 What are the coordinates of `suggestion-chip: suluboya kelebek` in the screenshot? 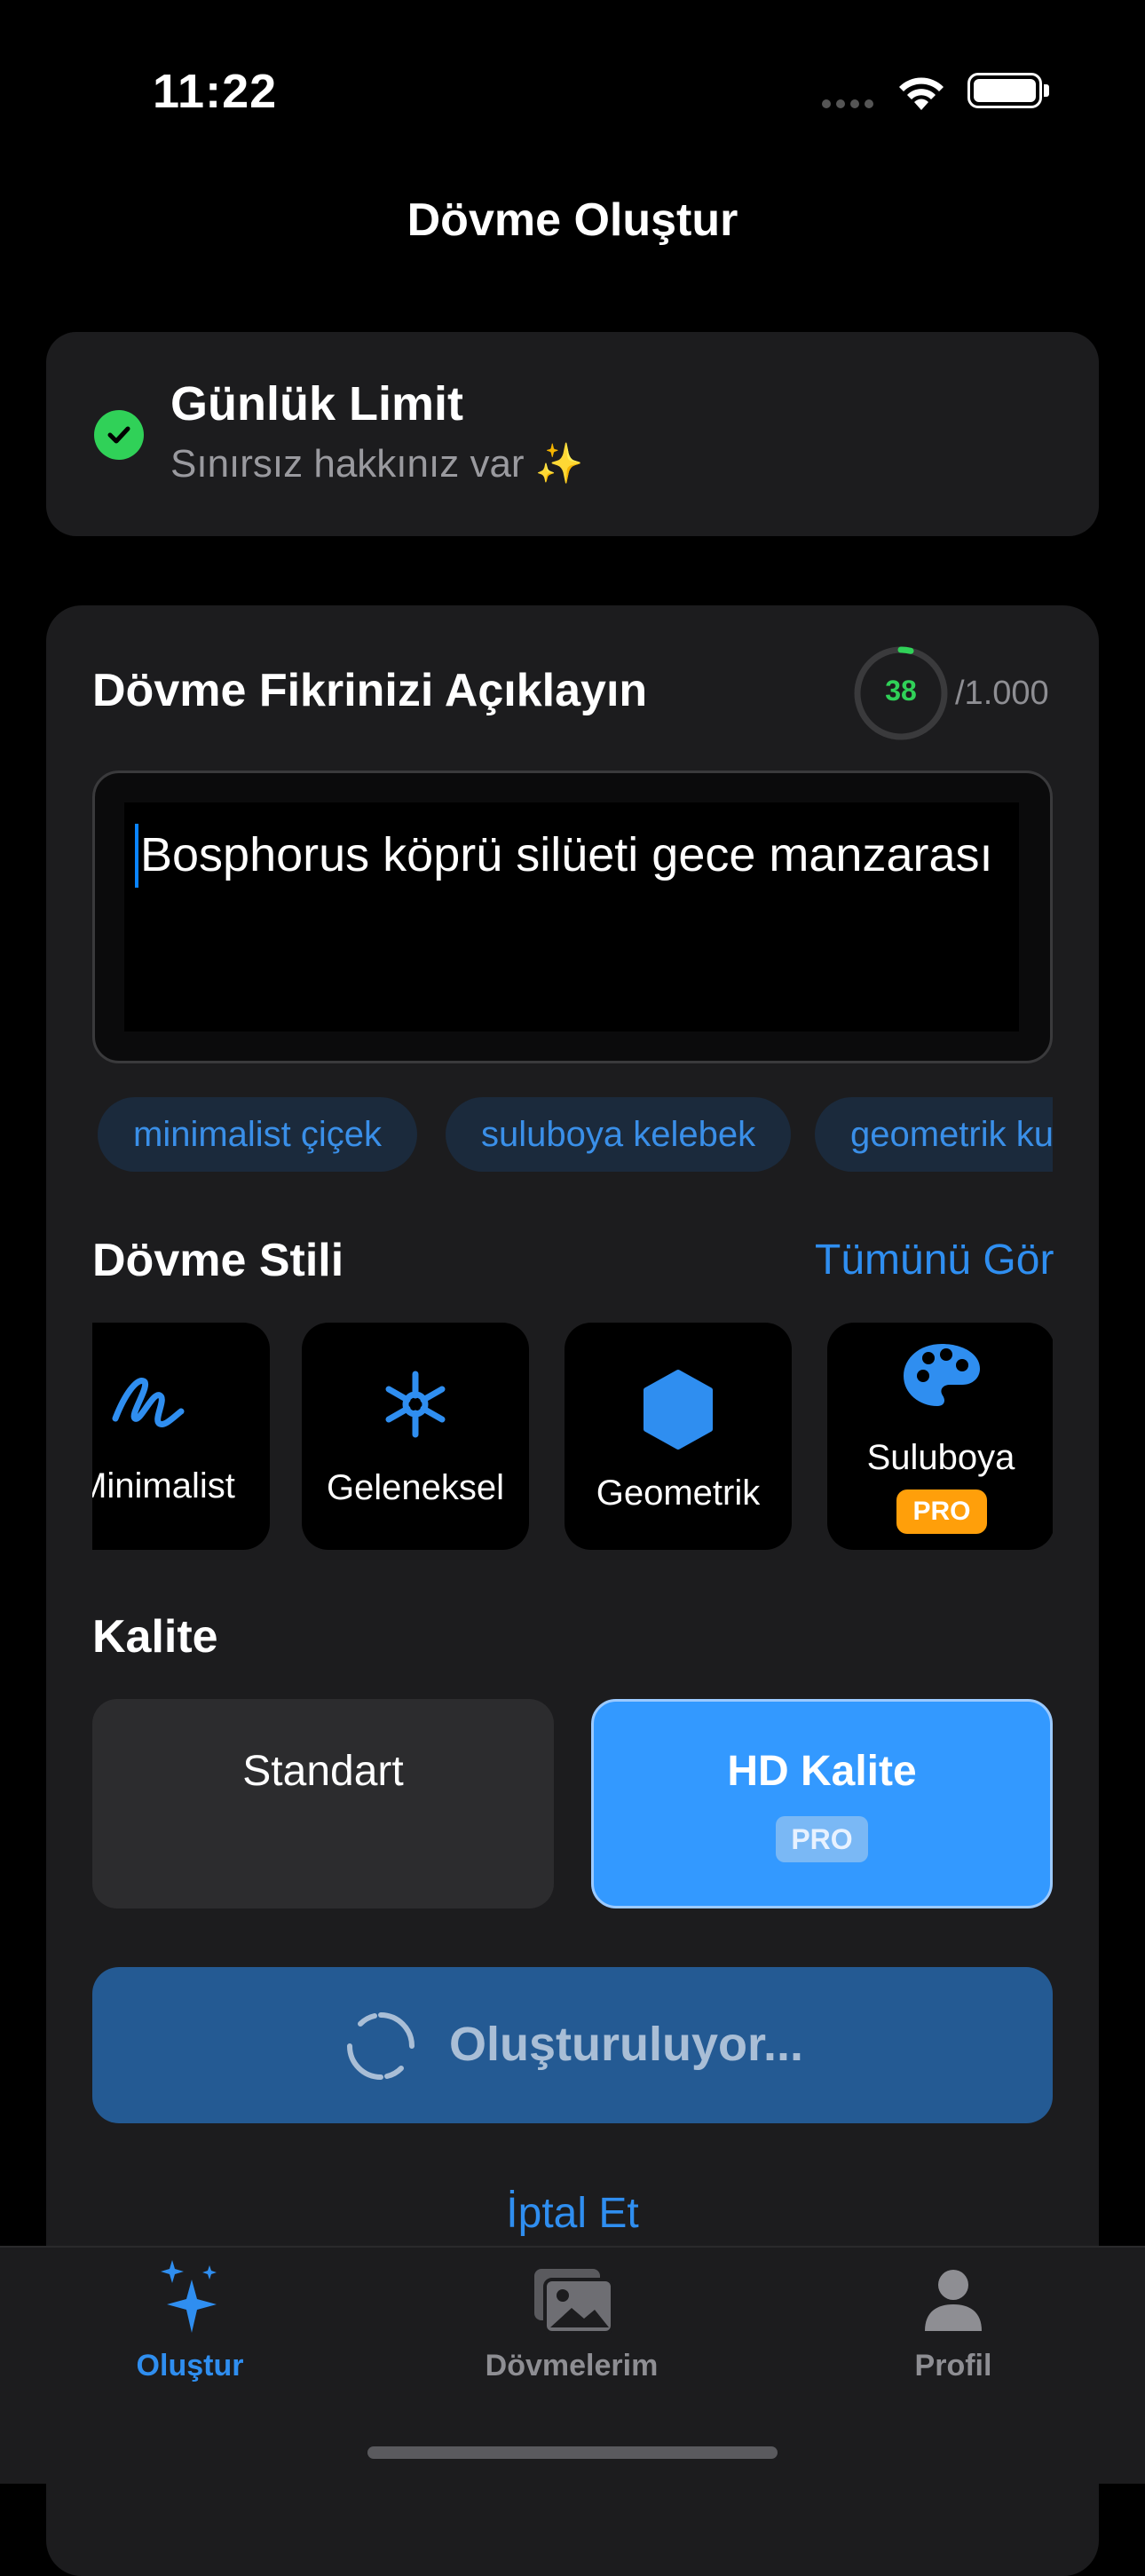 It's located at (619, 1134).